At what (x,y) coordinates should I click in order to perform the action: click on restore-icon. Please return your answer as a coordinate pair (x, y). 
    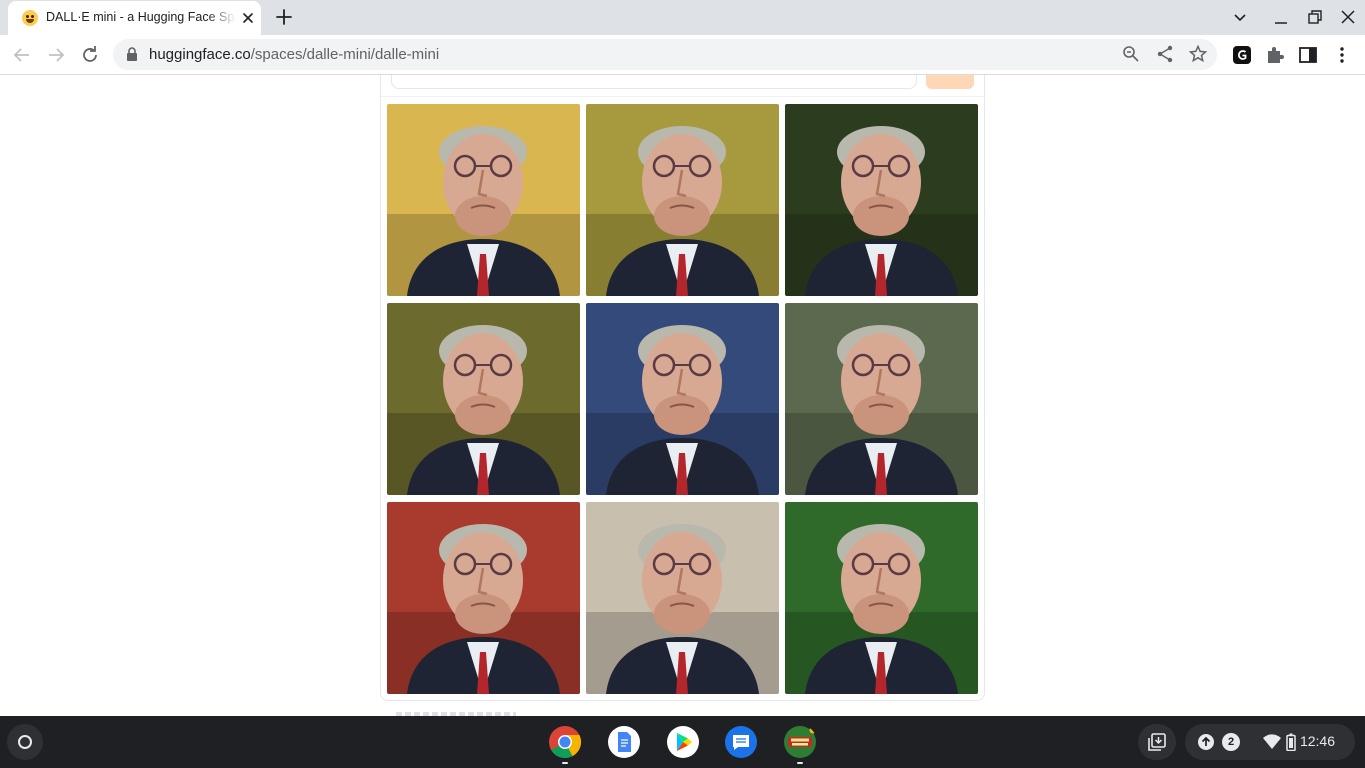
    Looking at the image, I should click on (1315, 17).